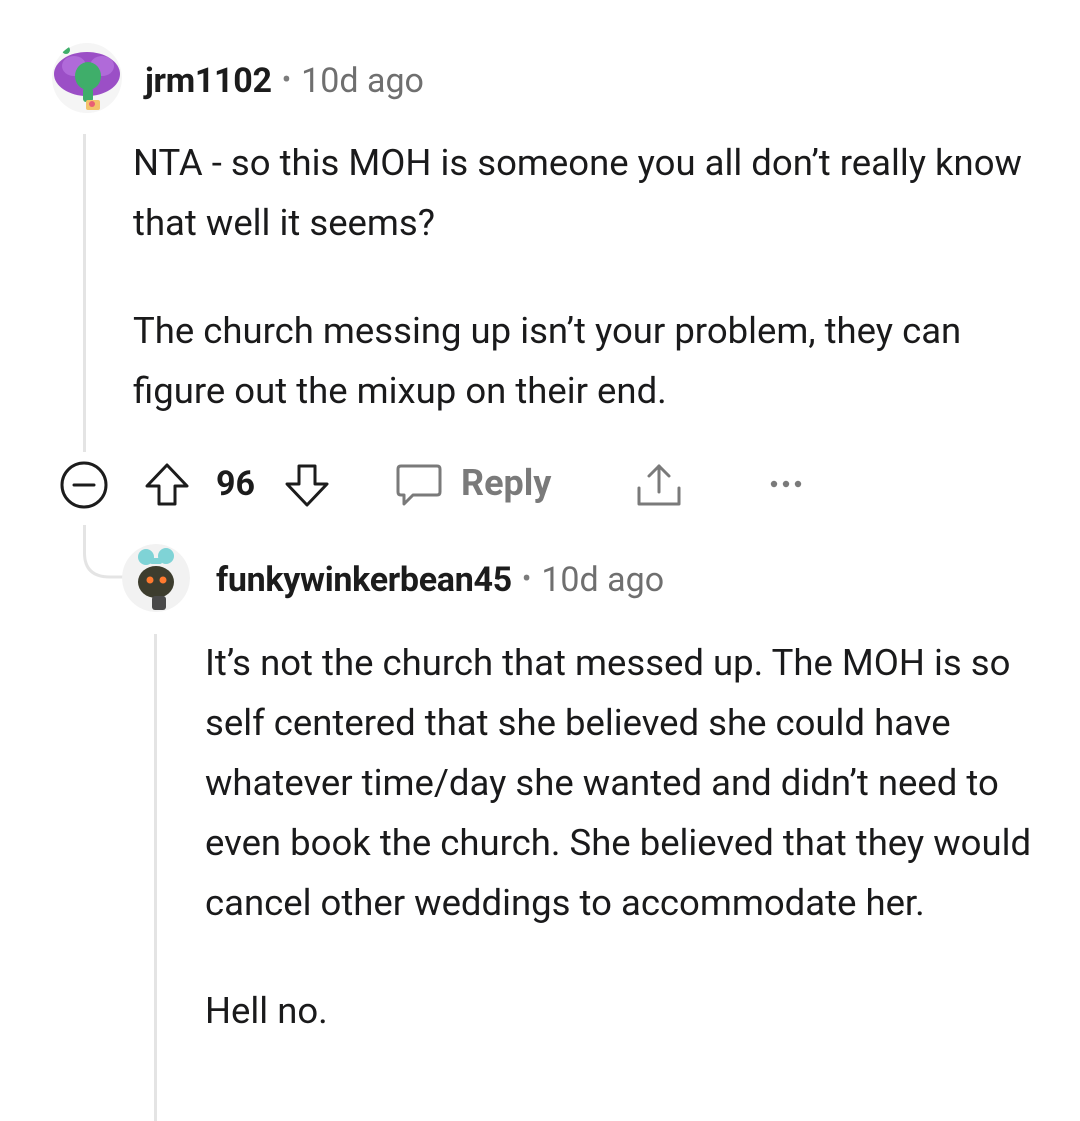 This screenshot has height=1121, width=1080. I want to click on share-button, so click(659, 485).